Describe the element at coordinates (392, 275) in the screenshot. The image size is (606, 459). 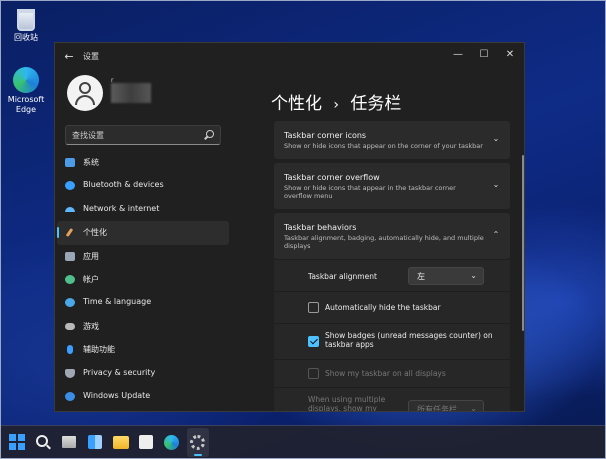
I see `taskbar-alignment-row: Taskbar alignment 左 ⌄` at that location.